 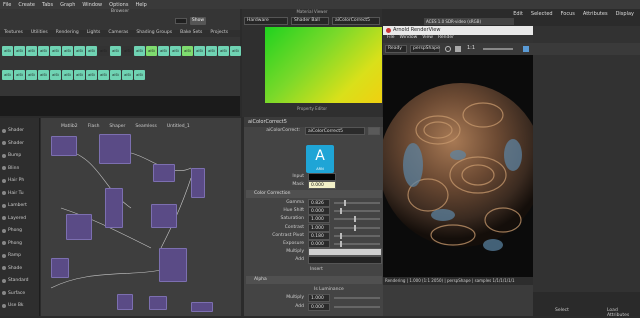 What do you see at coordinates (178, 127) in the screenshot?
I see `tab-untitled-1: Untitled_1` at bounding box center [178, 127].